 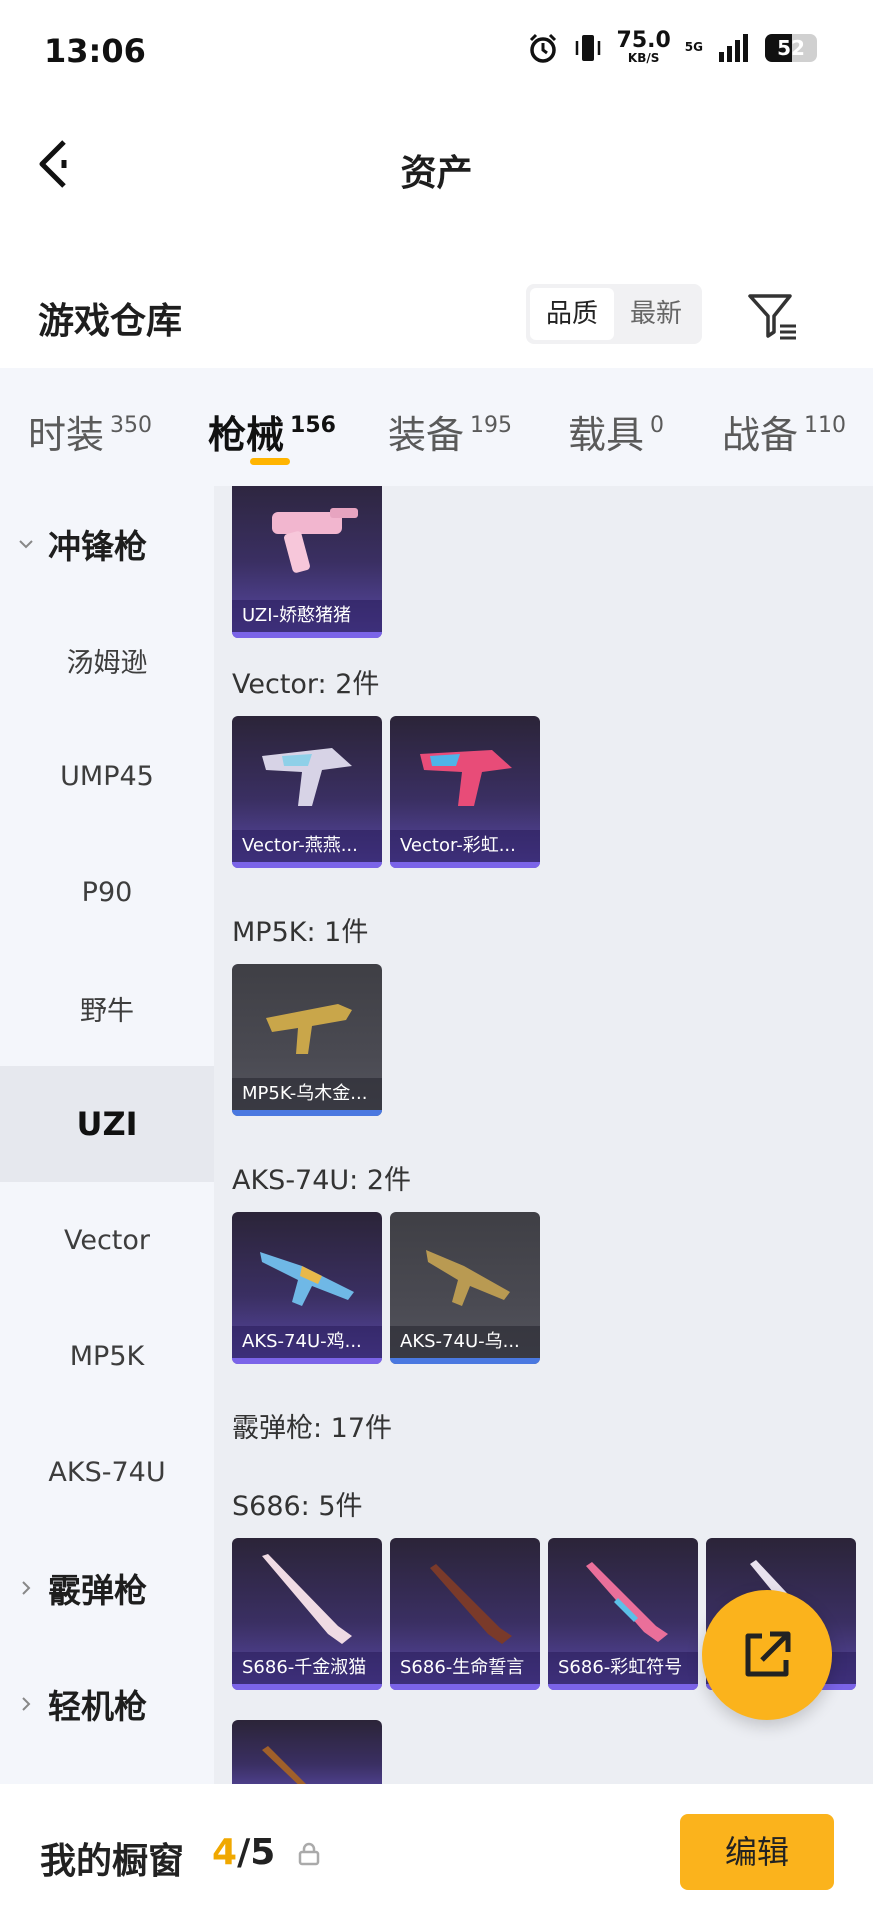 I want to click on tab-label: 枪械, so click(x=246, y=435).